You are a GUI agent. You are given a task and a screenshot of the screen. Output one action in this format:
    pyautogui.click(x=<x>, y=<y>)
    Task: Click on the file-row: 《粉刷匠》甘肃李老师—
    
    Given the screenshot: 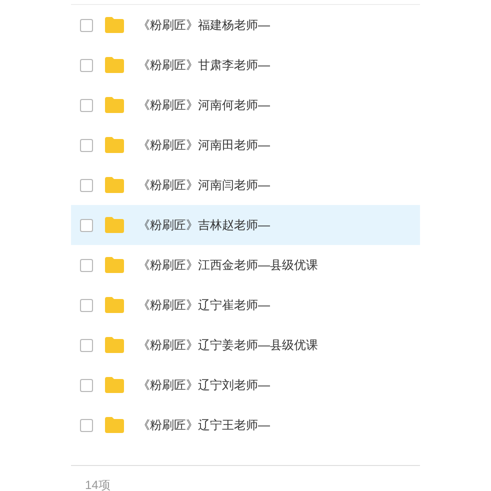 What is the action you would take?
    pyautogui.click(x=245, y=65)
    